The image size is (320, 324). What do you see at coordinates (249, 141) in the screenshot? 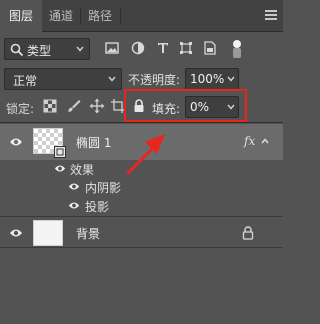
I see `fx-icon: fx` at bounding box center [249, 141].